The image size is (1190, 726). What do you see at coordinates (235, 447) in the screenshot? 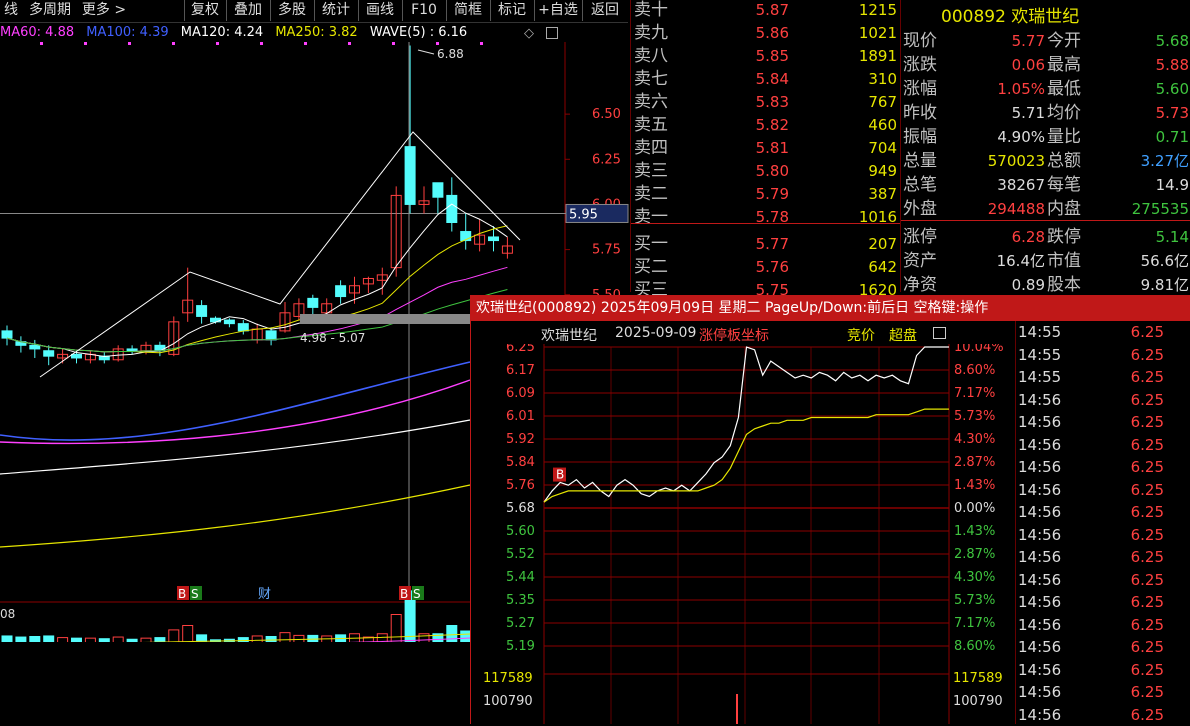
I see `ma120-line` at bounding box center [235, 447].